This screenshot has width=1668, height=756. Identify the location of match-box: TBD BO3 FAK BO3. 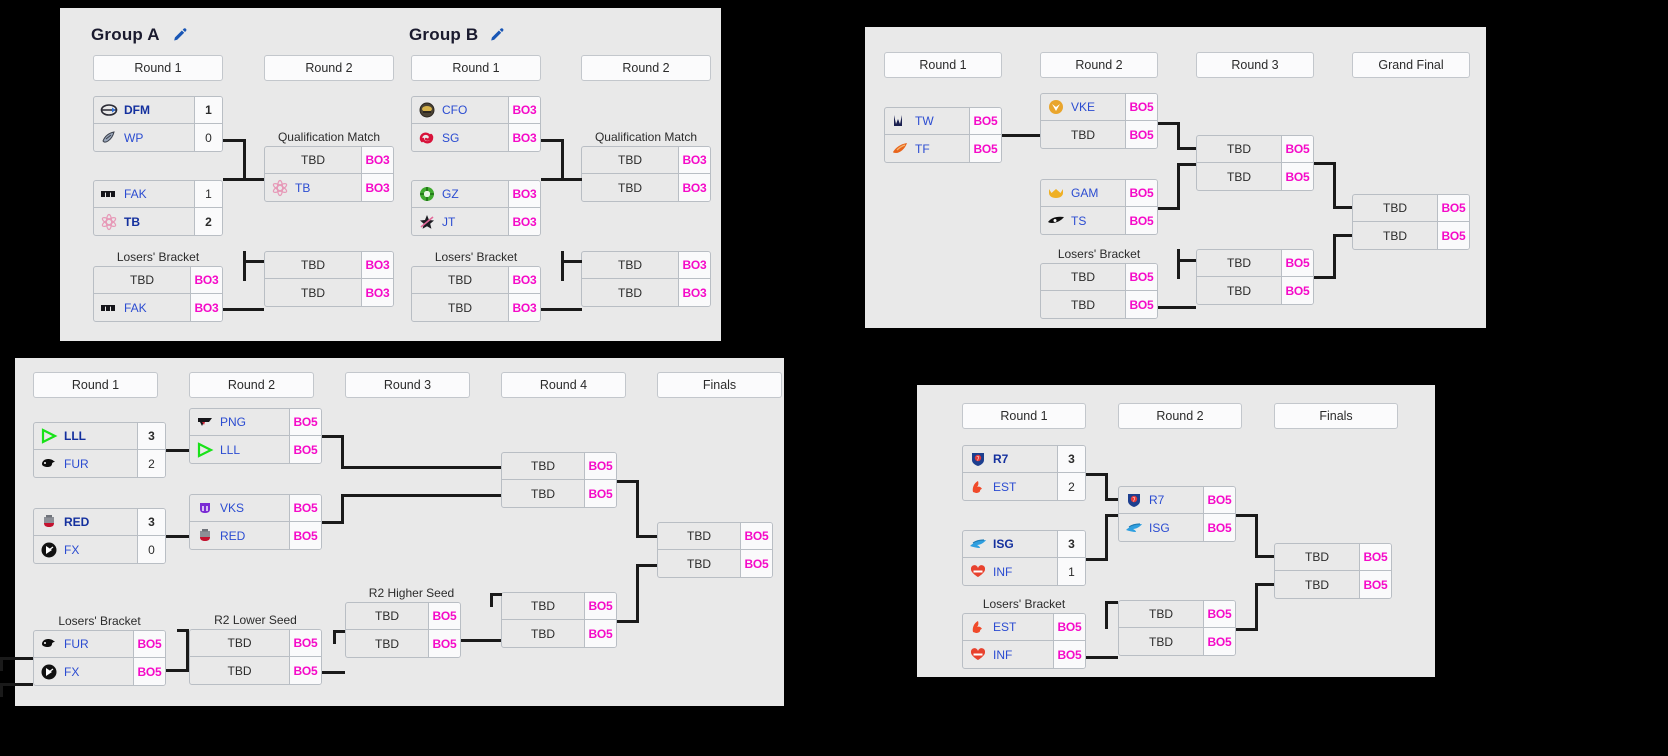
(158, 294).